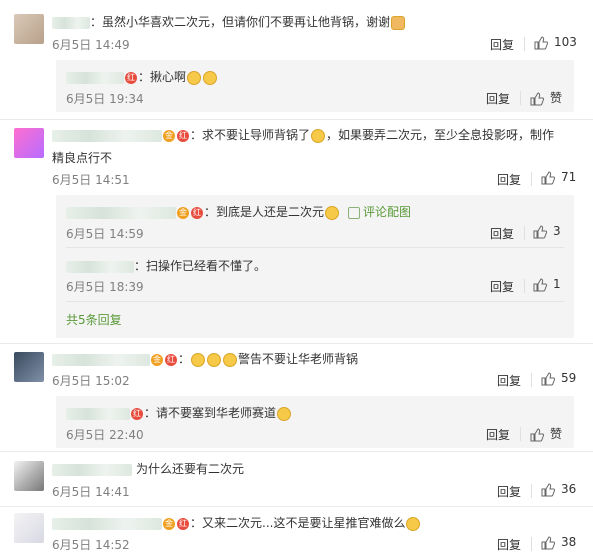 The height and width of the screenshot is (553, 593). I want to click on like-button: 59, so click(558, 378).